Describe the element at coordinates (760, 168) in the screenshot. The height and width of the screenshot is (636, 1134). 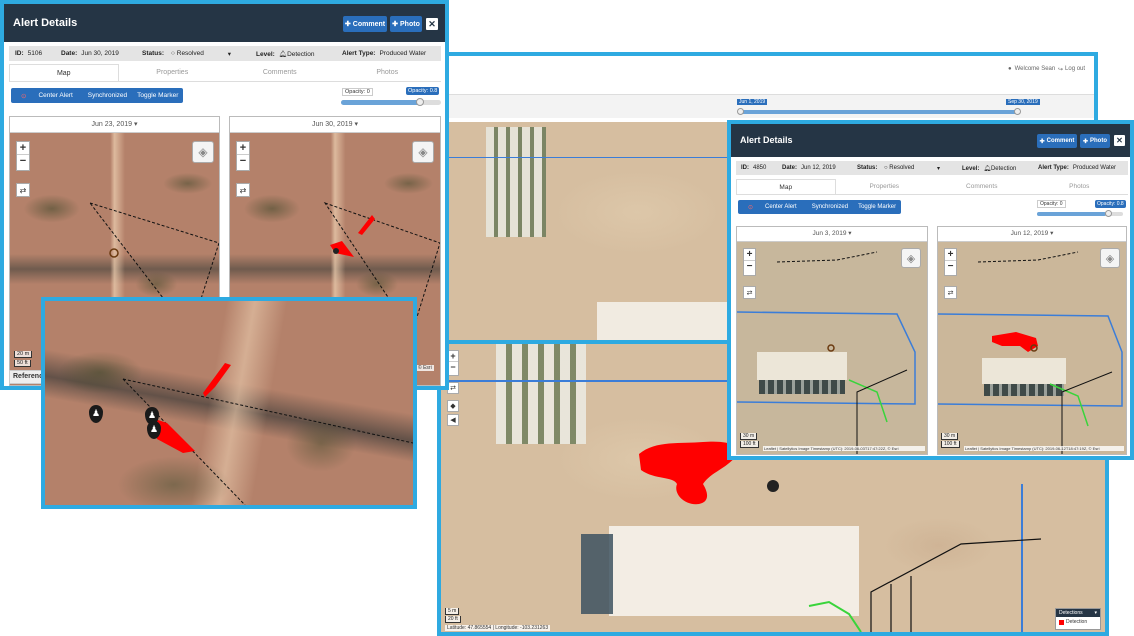
I see `alert-id: 4850` at that location.